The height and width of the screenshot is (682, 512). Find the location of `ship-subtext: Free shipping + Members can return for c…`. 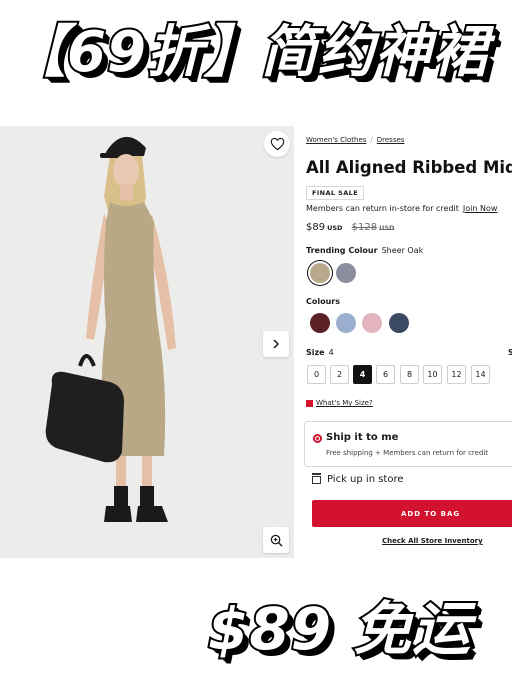

ship-subtext: Free shipping + Members can return for c… is located at coordinates (407, 453).